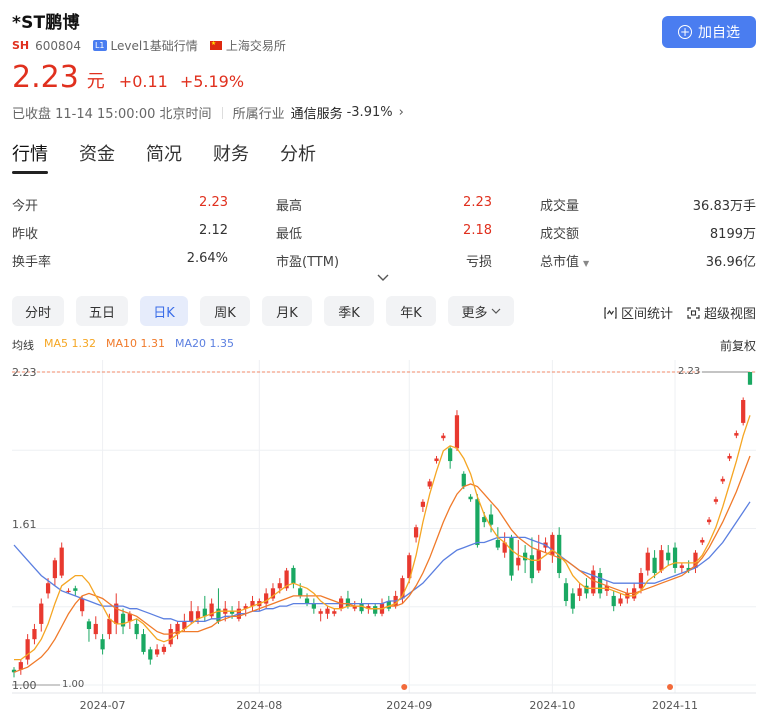  What do you see at coordinates (112, 114) in the screenshot?
I see `market-status: 已收盘 11-14 15:00:00 北京时间` at bounding box center [112, 114].